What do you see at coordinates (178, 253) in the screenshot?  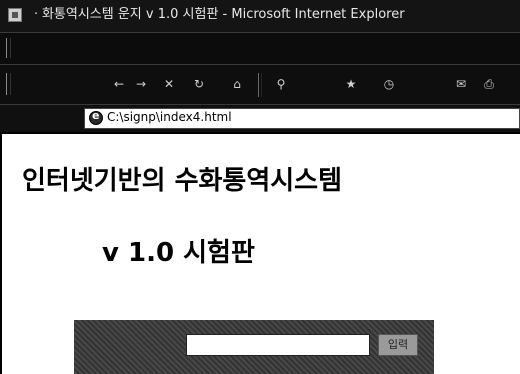 I see `version-label: v 1.0 시험판` at bounding box center [178, 253].